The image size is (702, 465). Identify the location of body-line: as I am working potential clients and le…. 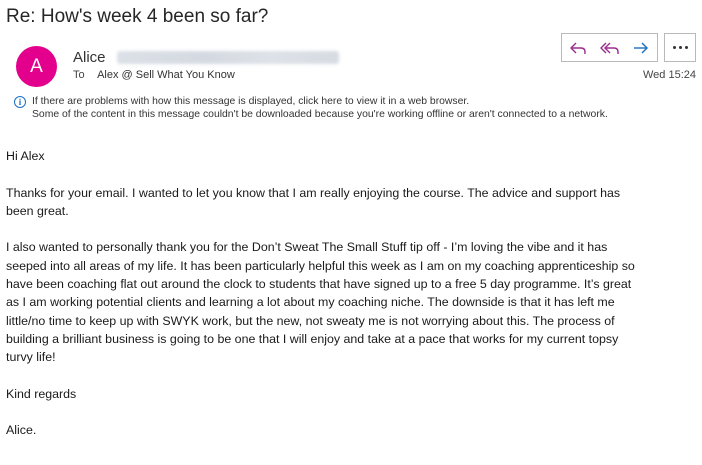
(310, 302).